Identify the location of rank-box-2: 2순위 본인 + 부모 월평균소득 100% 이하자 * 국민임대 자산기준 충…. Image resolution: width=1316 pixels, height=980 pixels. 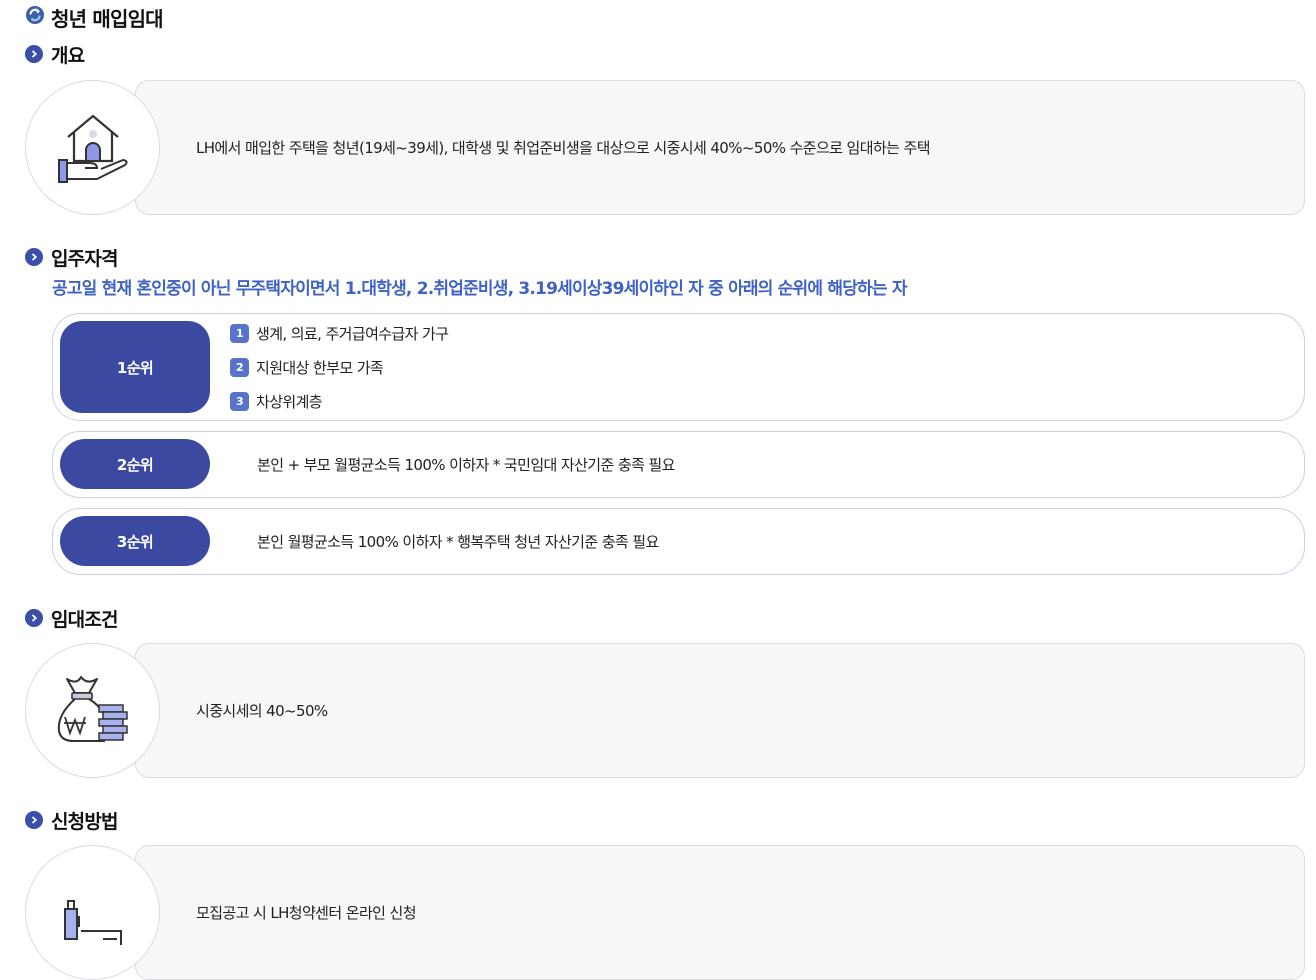
(678, 464).